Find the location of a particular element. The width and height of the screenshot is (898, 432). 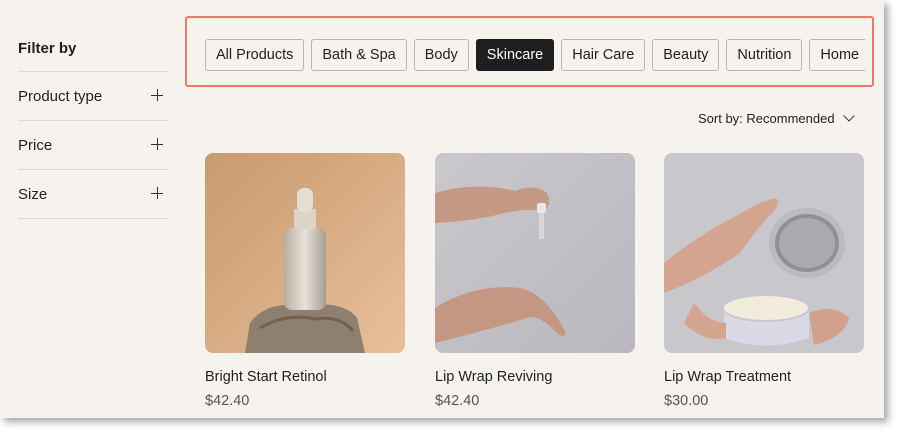

category-bath-spa: Bath & Spa is located at coordinates (359, 55).